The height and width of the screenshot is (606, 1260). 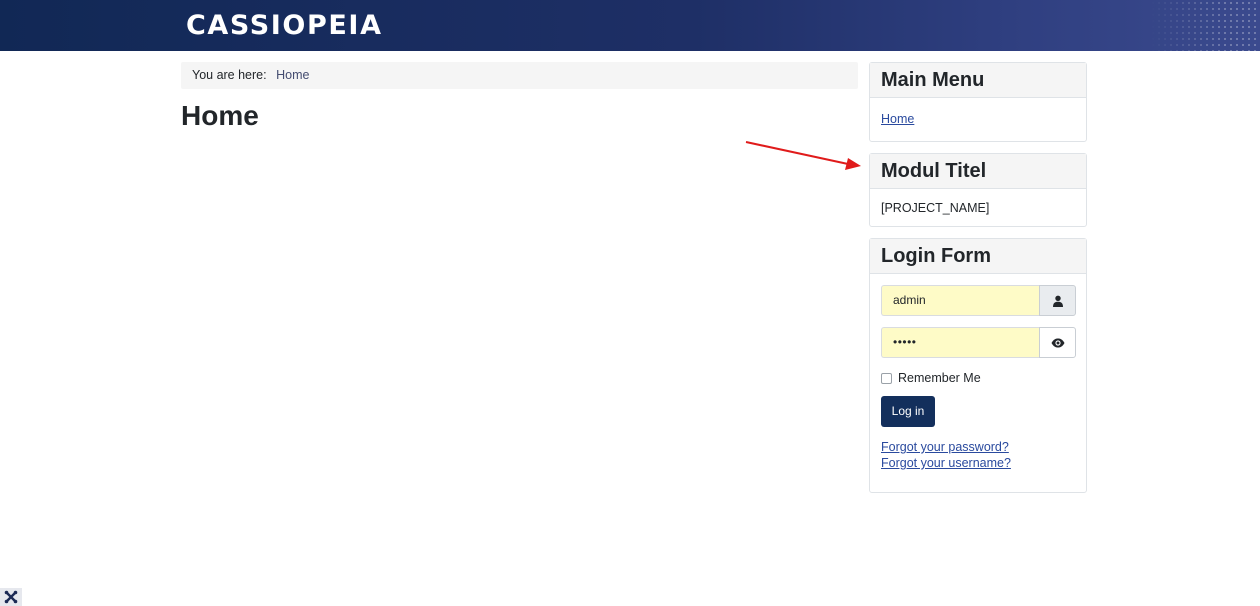 What do you see at coordinates (978, 80) in the screenshot?
I see `main-menu-title: Main Menu` at bounding box center [978, 80].